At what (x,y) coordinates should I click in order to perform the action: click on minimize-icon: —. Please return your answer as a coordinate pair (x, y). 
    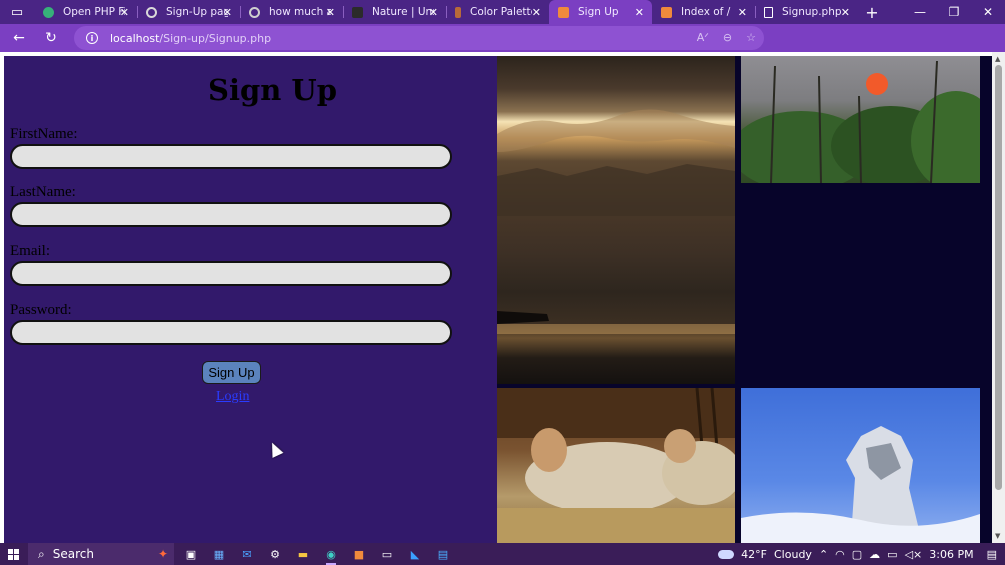
    Looking at the image, I should click on (920, 12).